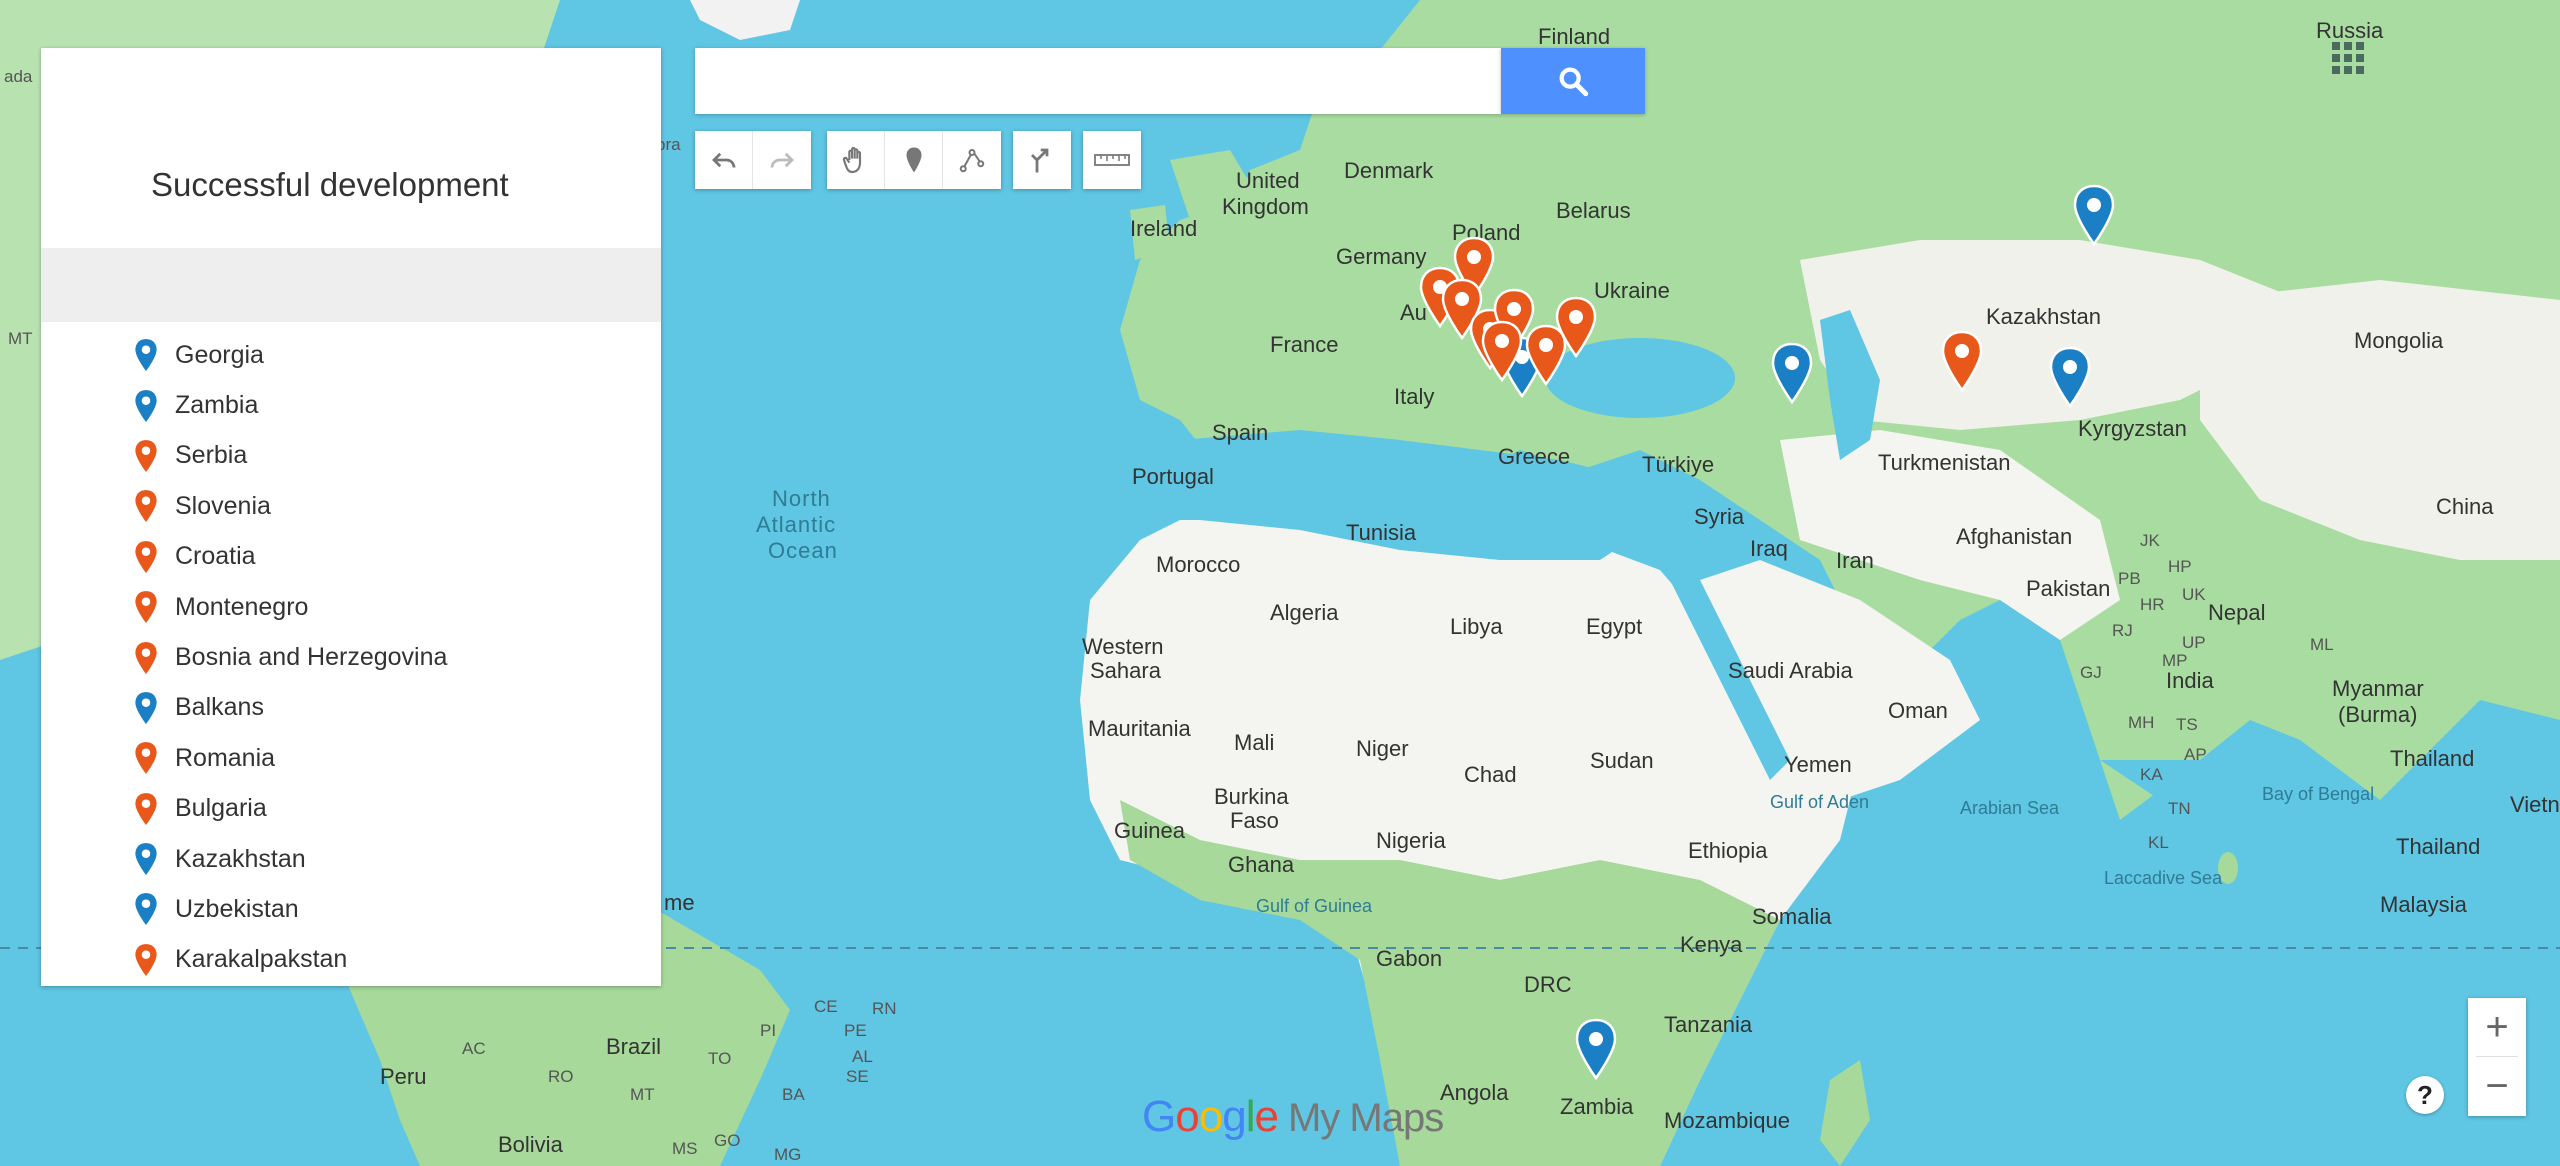 The image size is (2560, 1166). Describe the element at coordinates (782, 160) in the screenshot. I see `redo-button` at that location.